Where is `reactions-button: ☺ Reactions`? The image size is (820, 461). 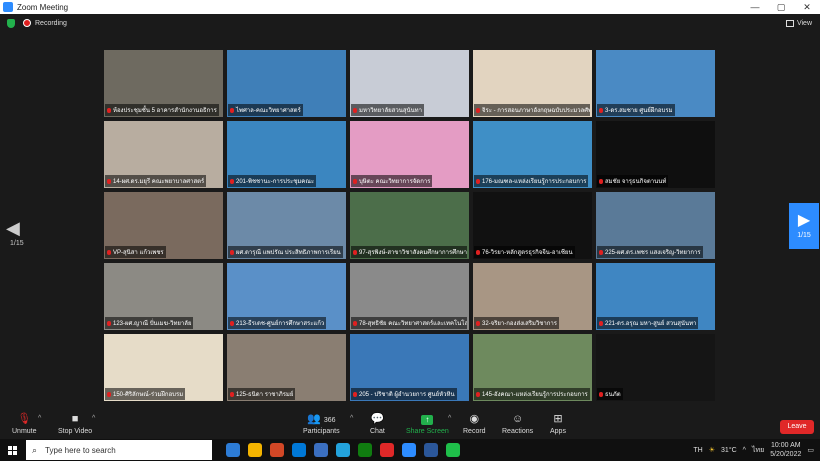
reactions-button: ☺ Reactions is located at coordinates (517, 423).